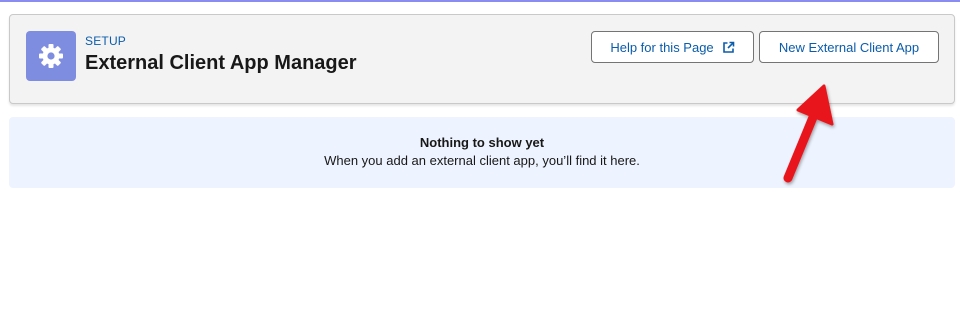 The height and width of the screenshot is (332, 960). I want to click on help-for-this-page-button: Help for this Page, so click(672, 47).